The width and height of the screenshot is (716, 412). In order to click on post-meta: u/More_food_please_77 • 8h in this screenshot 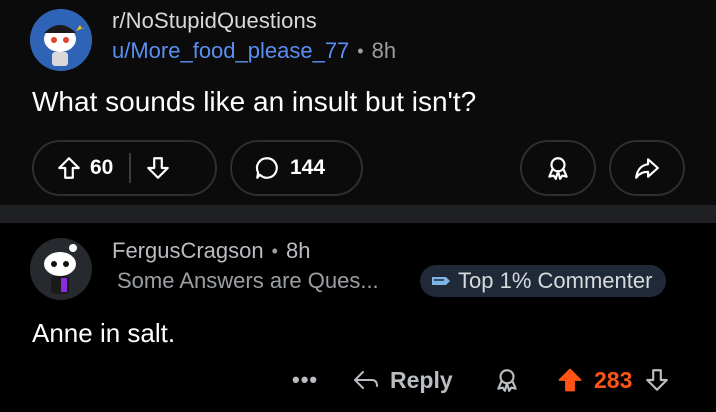, I will do `click(254, 51)`.